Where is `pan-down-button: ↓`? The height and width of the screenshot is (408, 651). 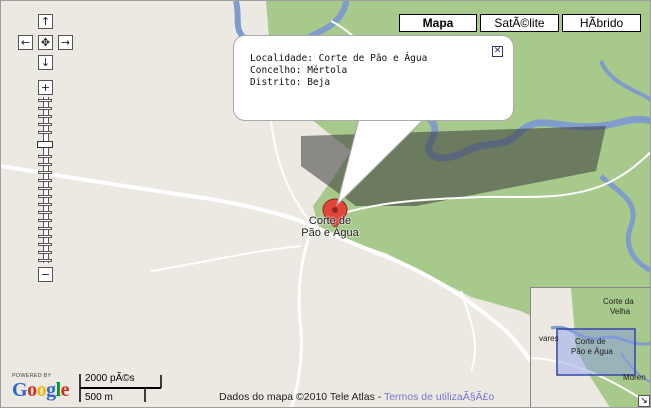 pan-down-button: ↓ is located at coordinates (45, 62).